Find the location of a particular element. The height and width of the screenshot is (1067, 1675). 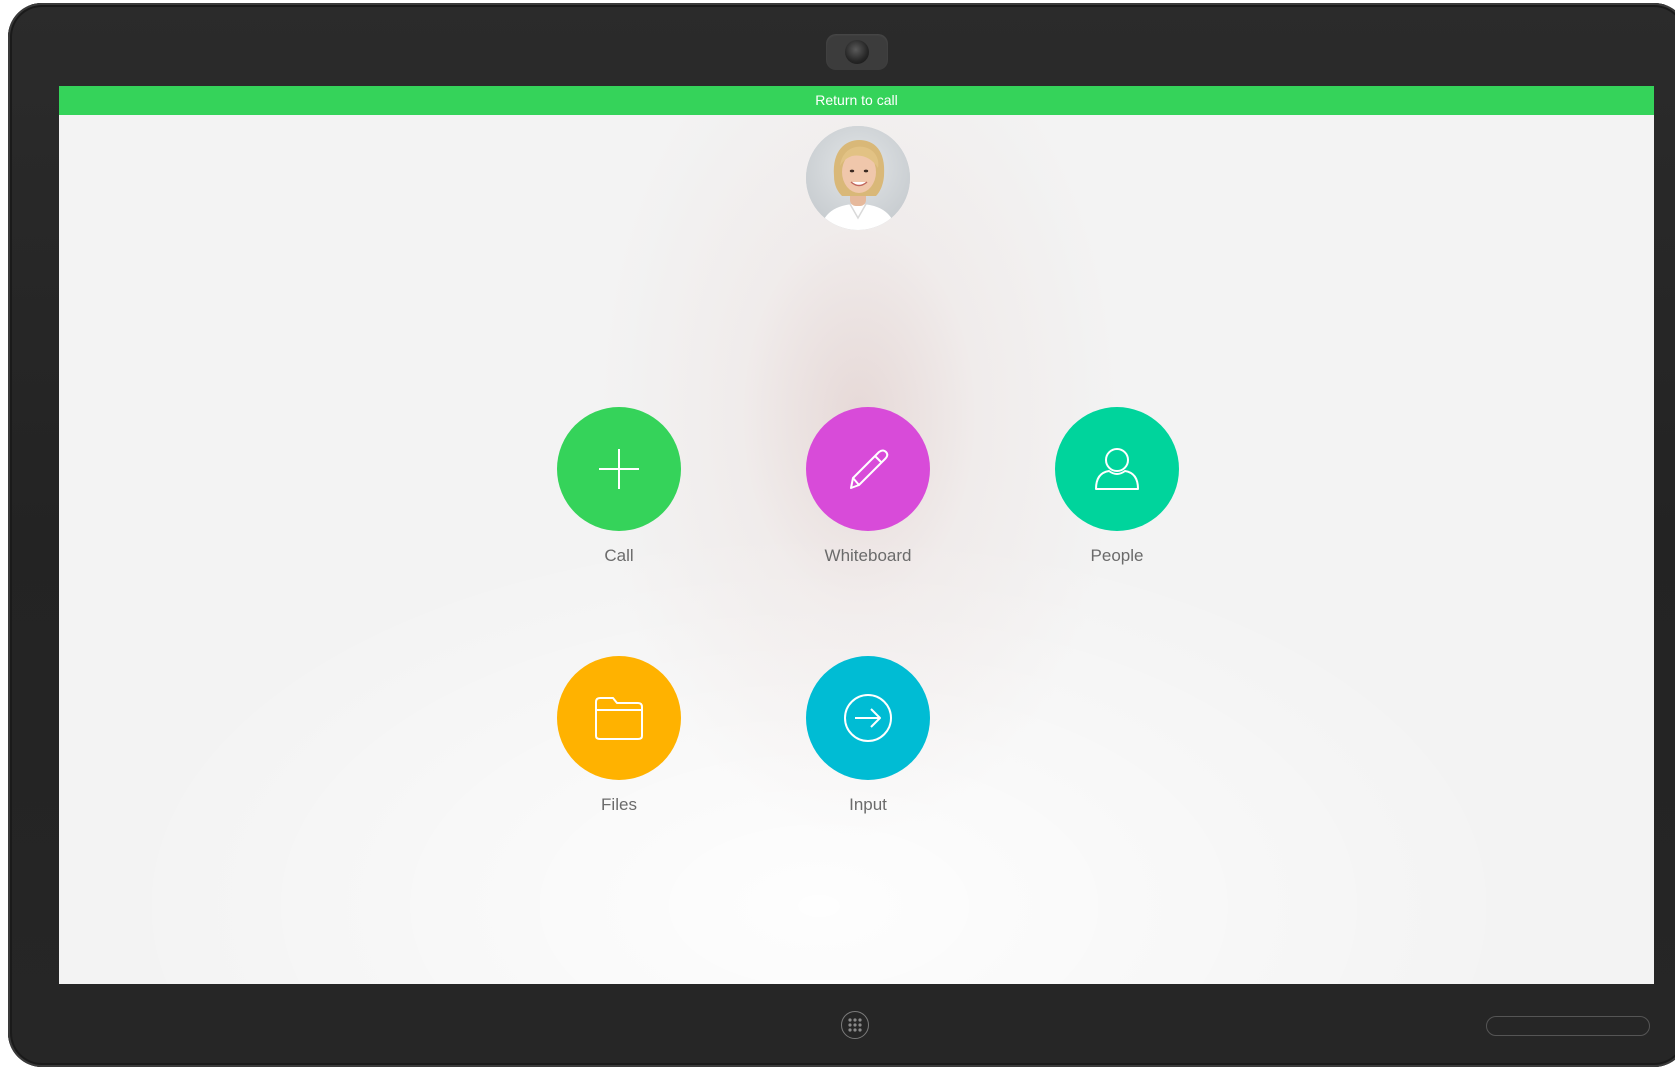

plus-icon is located at coordinates (619, 469).